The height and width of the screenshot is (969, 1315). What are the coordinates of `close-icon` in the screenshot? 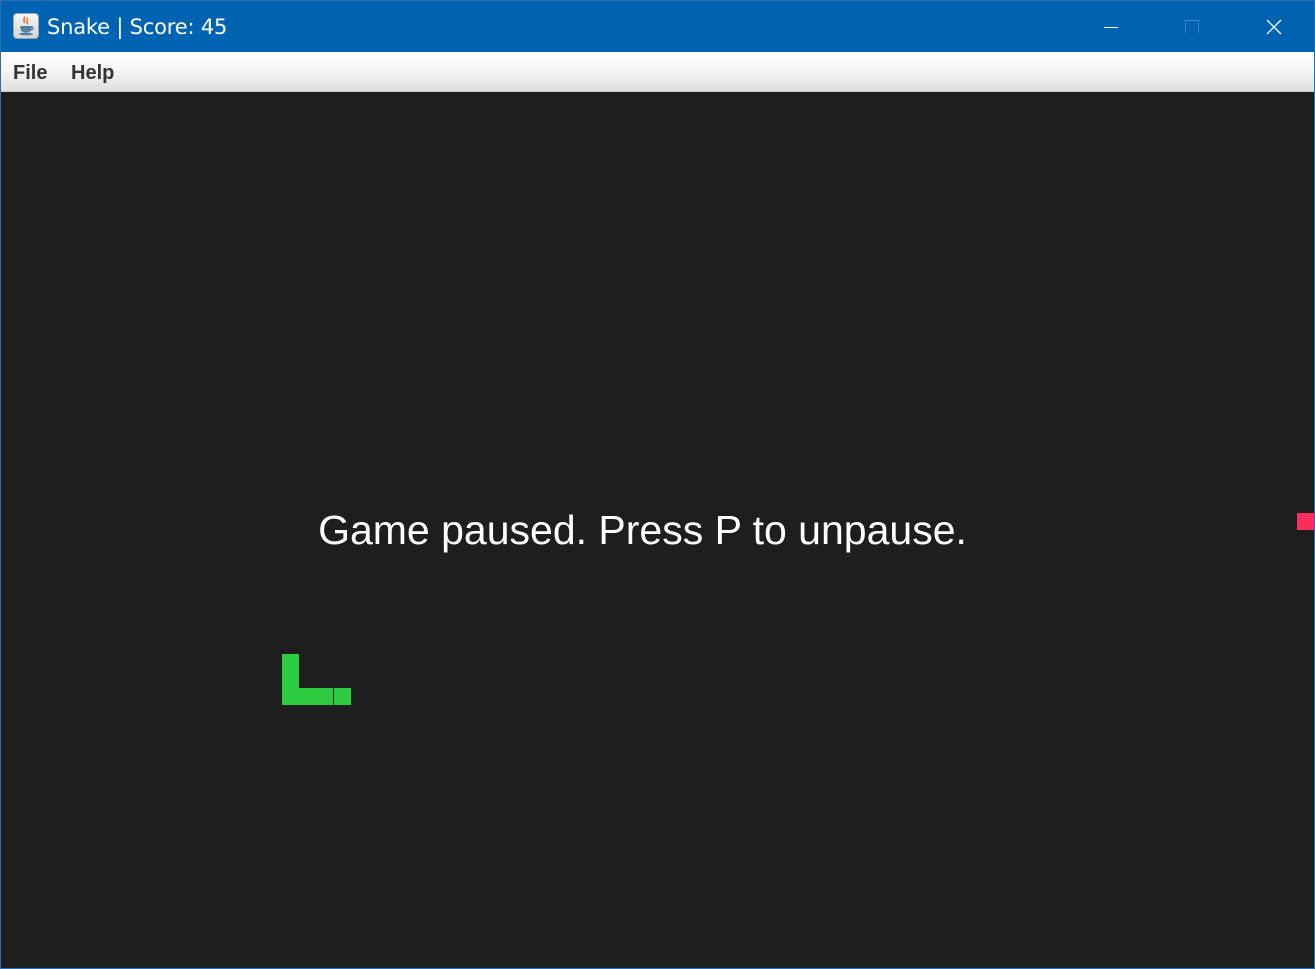 It's located at (1274, 27).